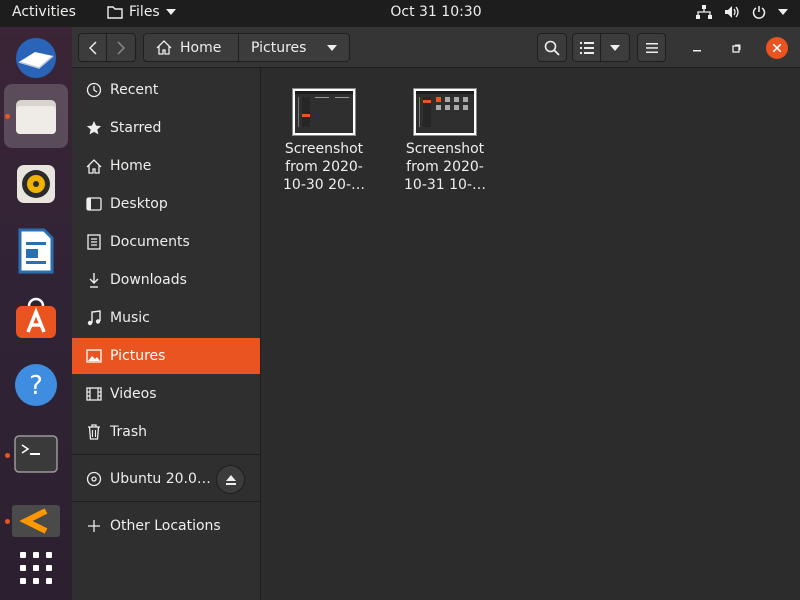 This screenshot has width=800, height=600. Describe the element at coordinates (94, 204) in the screenshot. I see `desktop-icon` at that location.